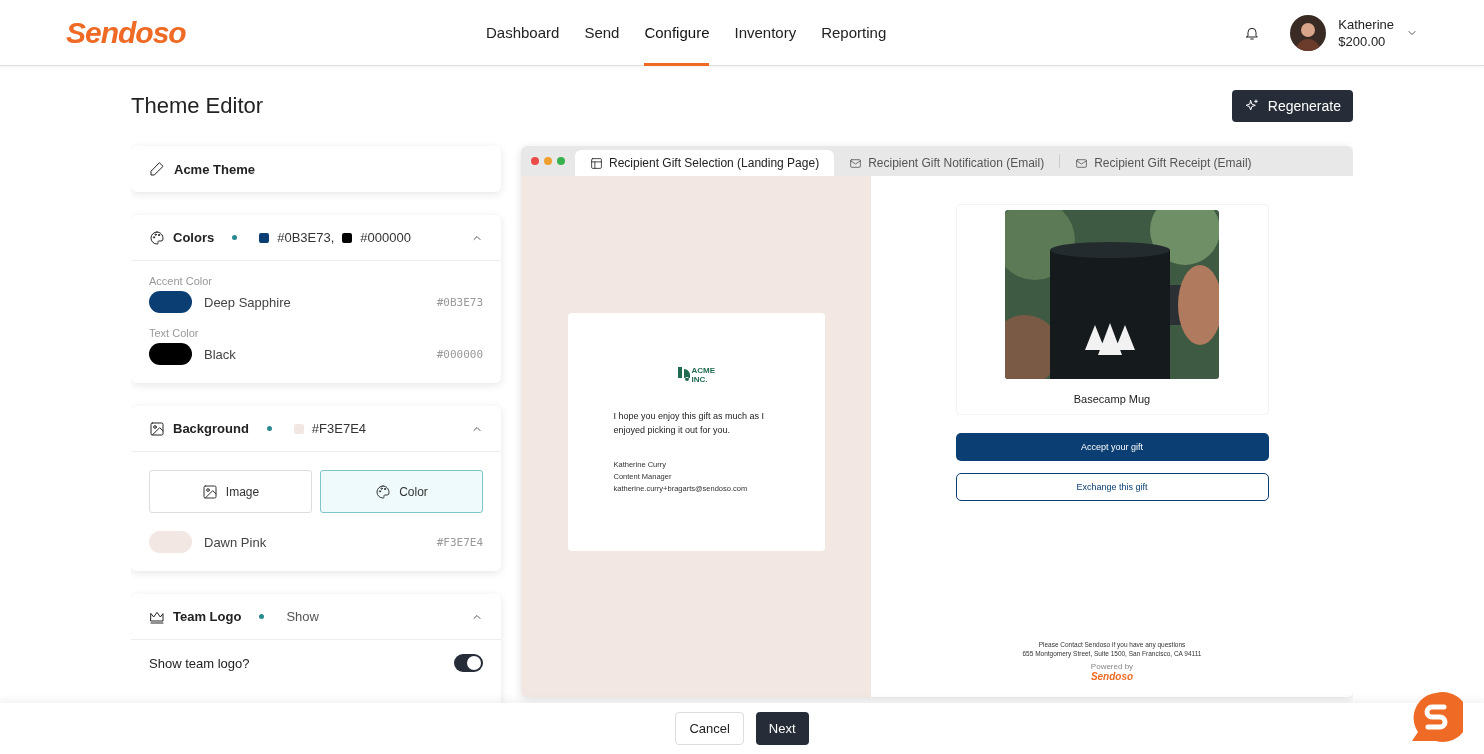  I want to click on field-label: Text Color, so click(174, 333).